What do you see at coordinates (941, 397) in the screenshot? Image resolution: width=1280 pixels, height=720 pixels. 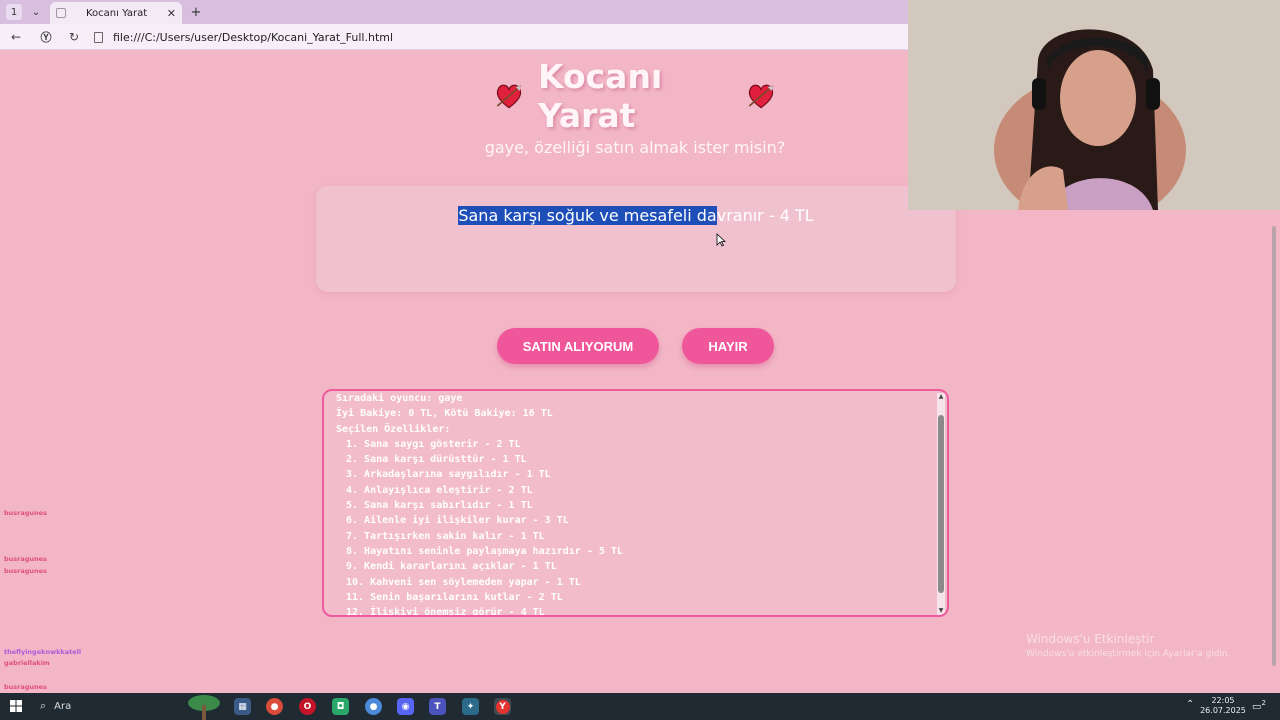 I see `scroll-up-arrow-icon: ▲` at bounding box center [941, 397].